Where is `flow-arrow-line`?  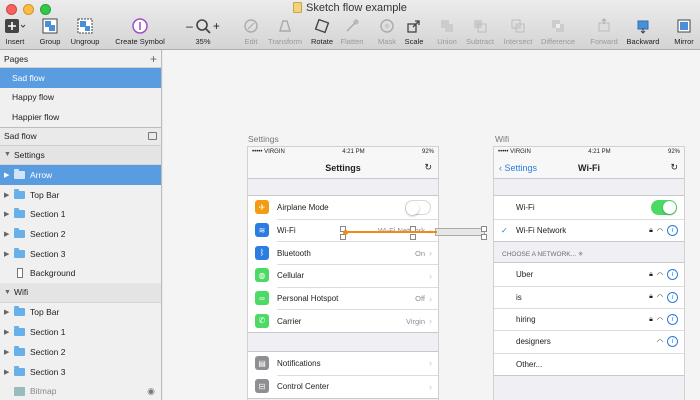 flow-arrow-line is located at coordinates (391, 232).